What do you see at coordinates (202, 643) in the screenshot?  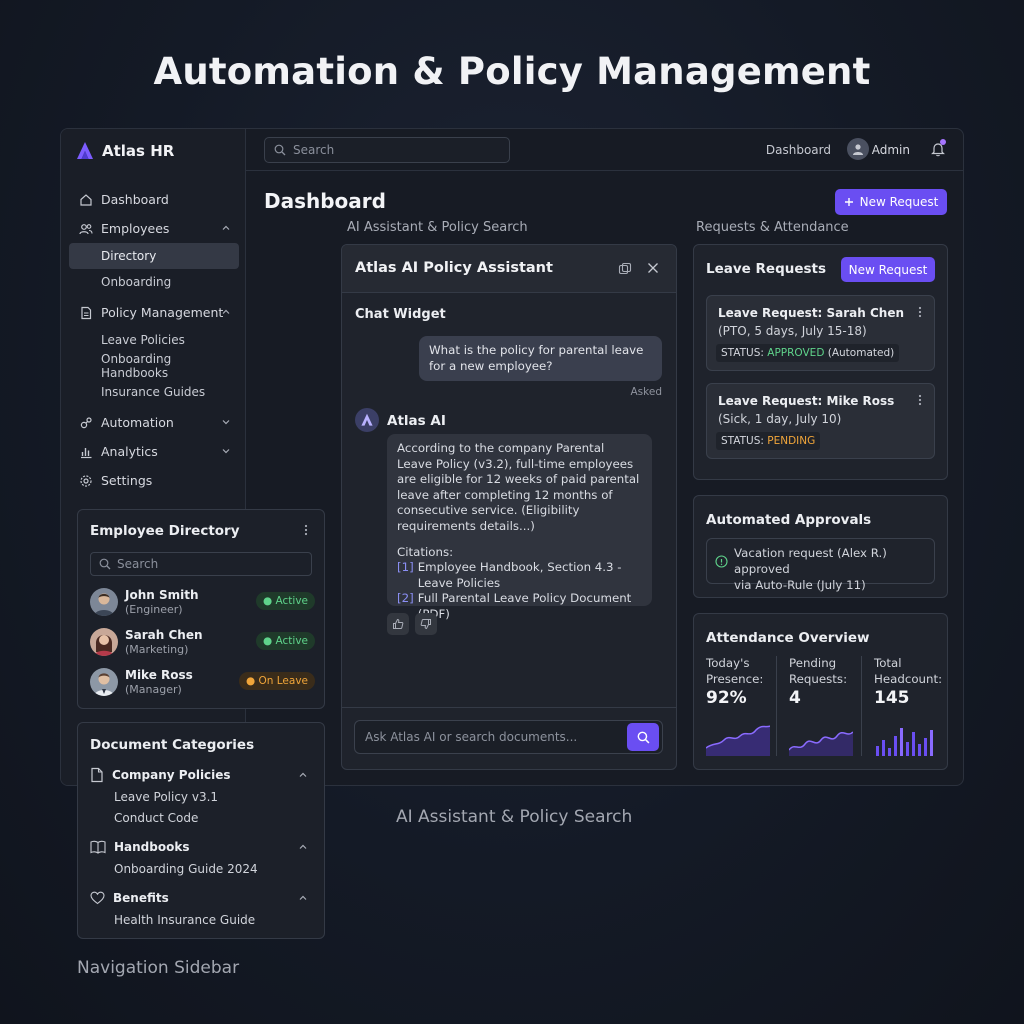 I see `employee-row: Sarah Chen (Marketing) ● Active` at bounding box center [202, 643].